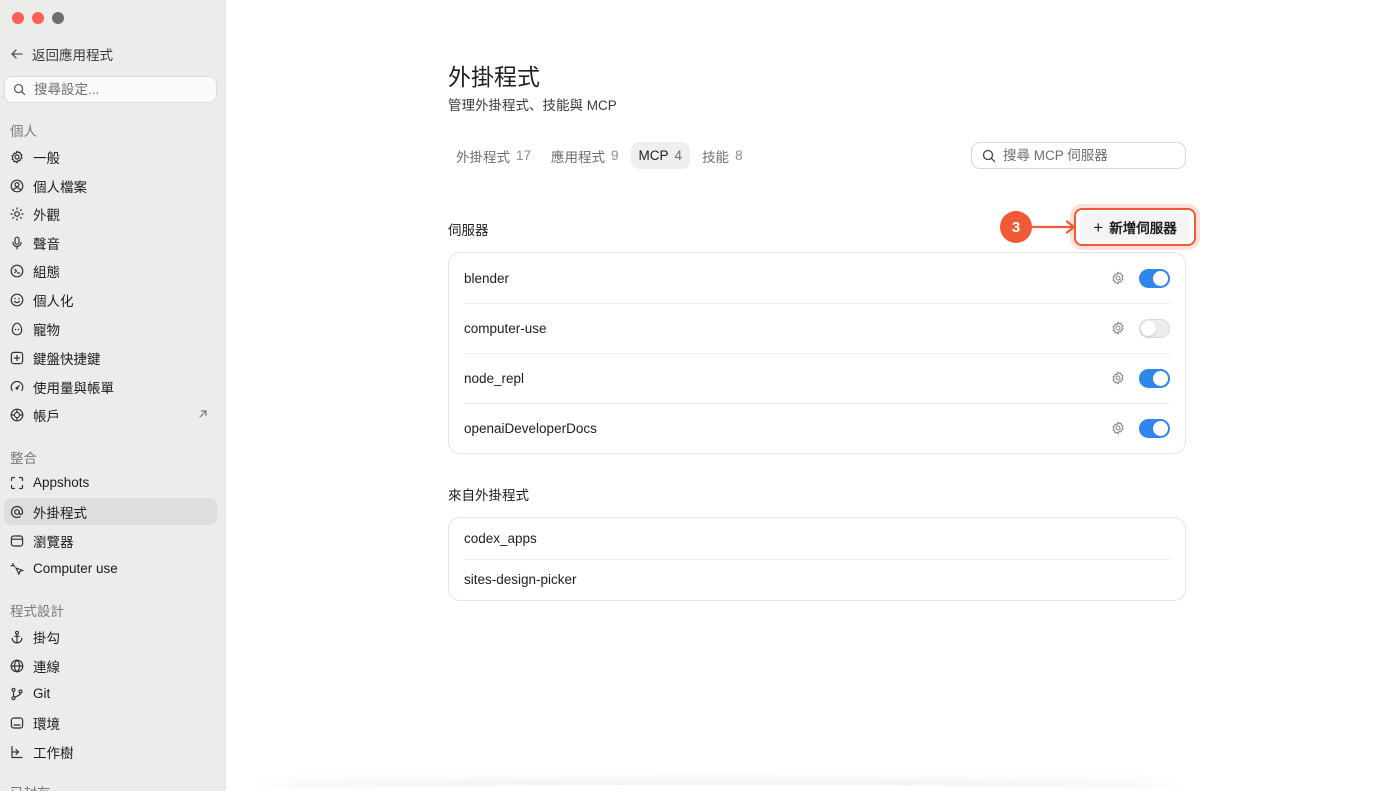 This screenshot has height=791, width=1400. Describe the element at coordinates (67, 359) in the screenshot. I see `sidebar-item-label: 鍵盤快捷鍵` at that location.